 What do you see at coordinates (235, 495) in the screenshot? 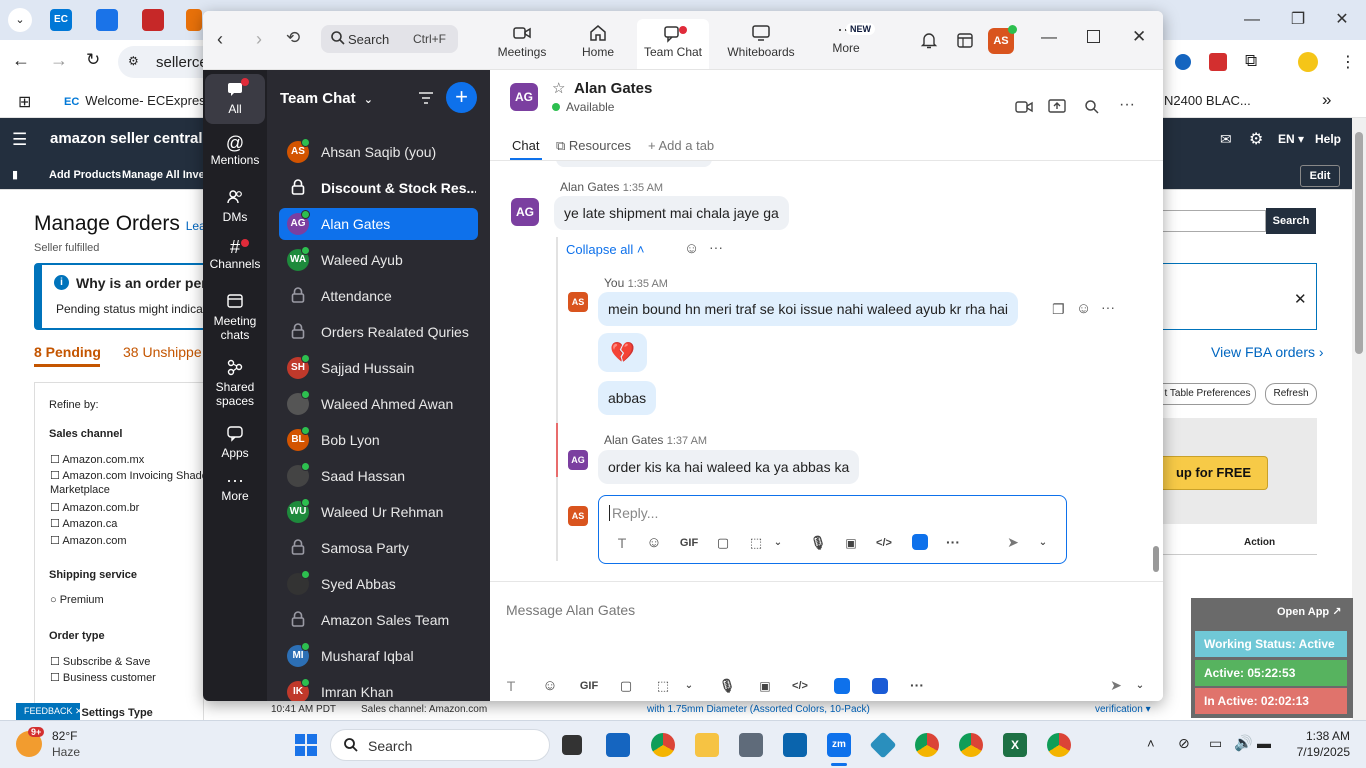
I see `rail-more: ··· More` at bounding box center [235, 495].